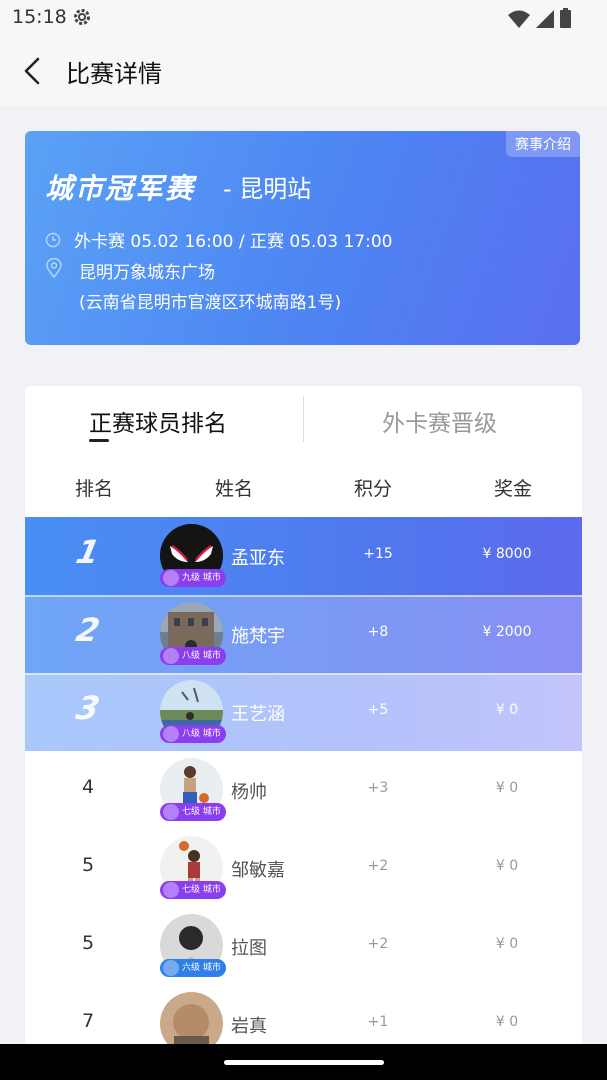 Image resolution: width=607 pixels, height=1080 pixels. Describe the element at coordinates (303, 712) in the screenshot. I see `table-row: 3 八级 城市 王艺涵 +5 ¥ 0` at that location.